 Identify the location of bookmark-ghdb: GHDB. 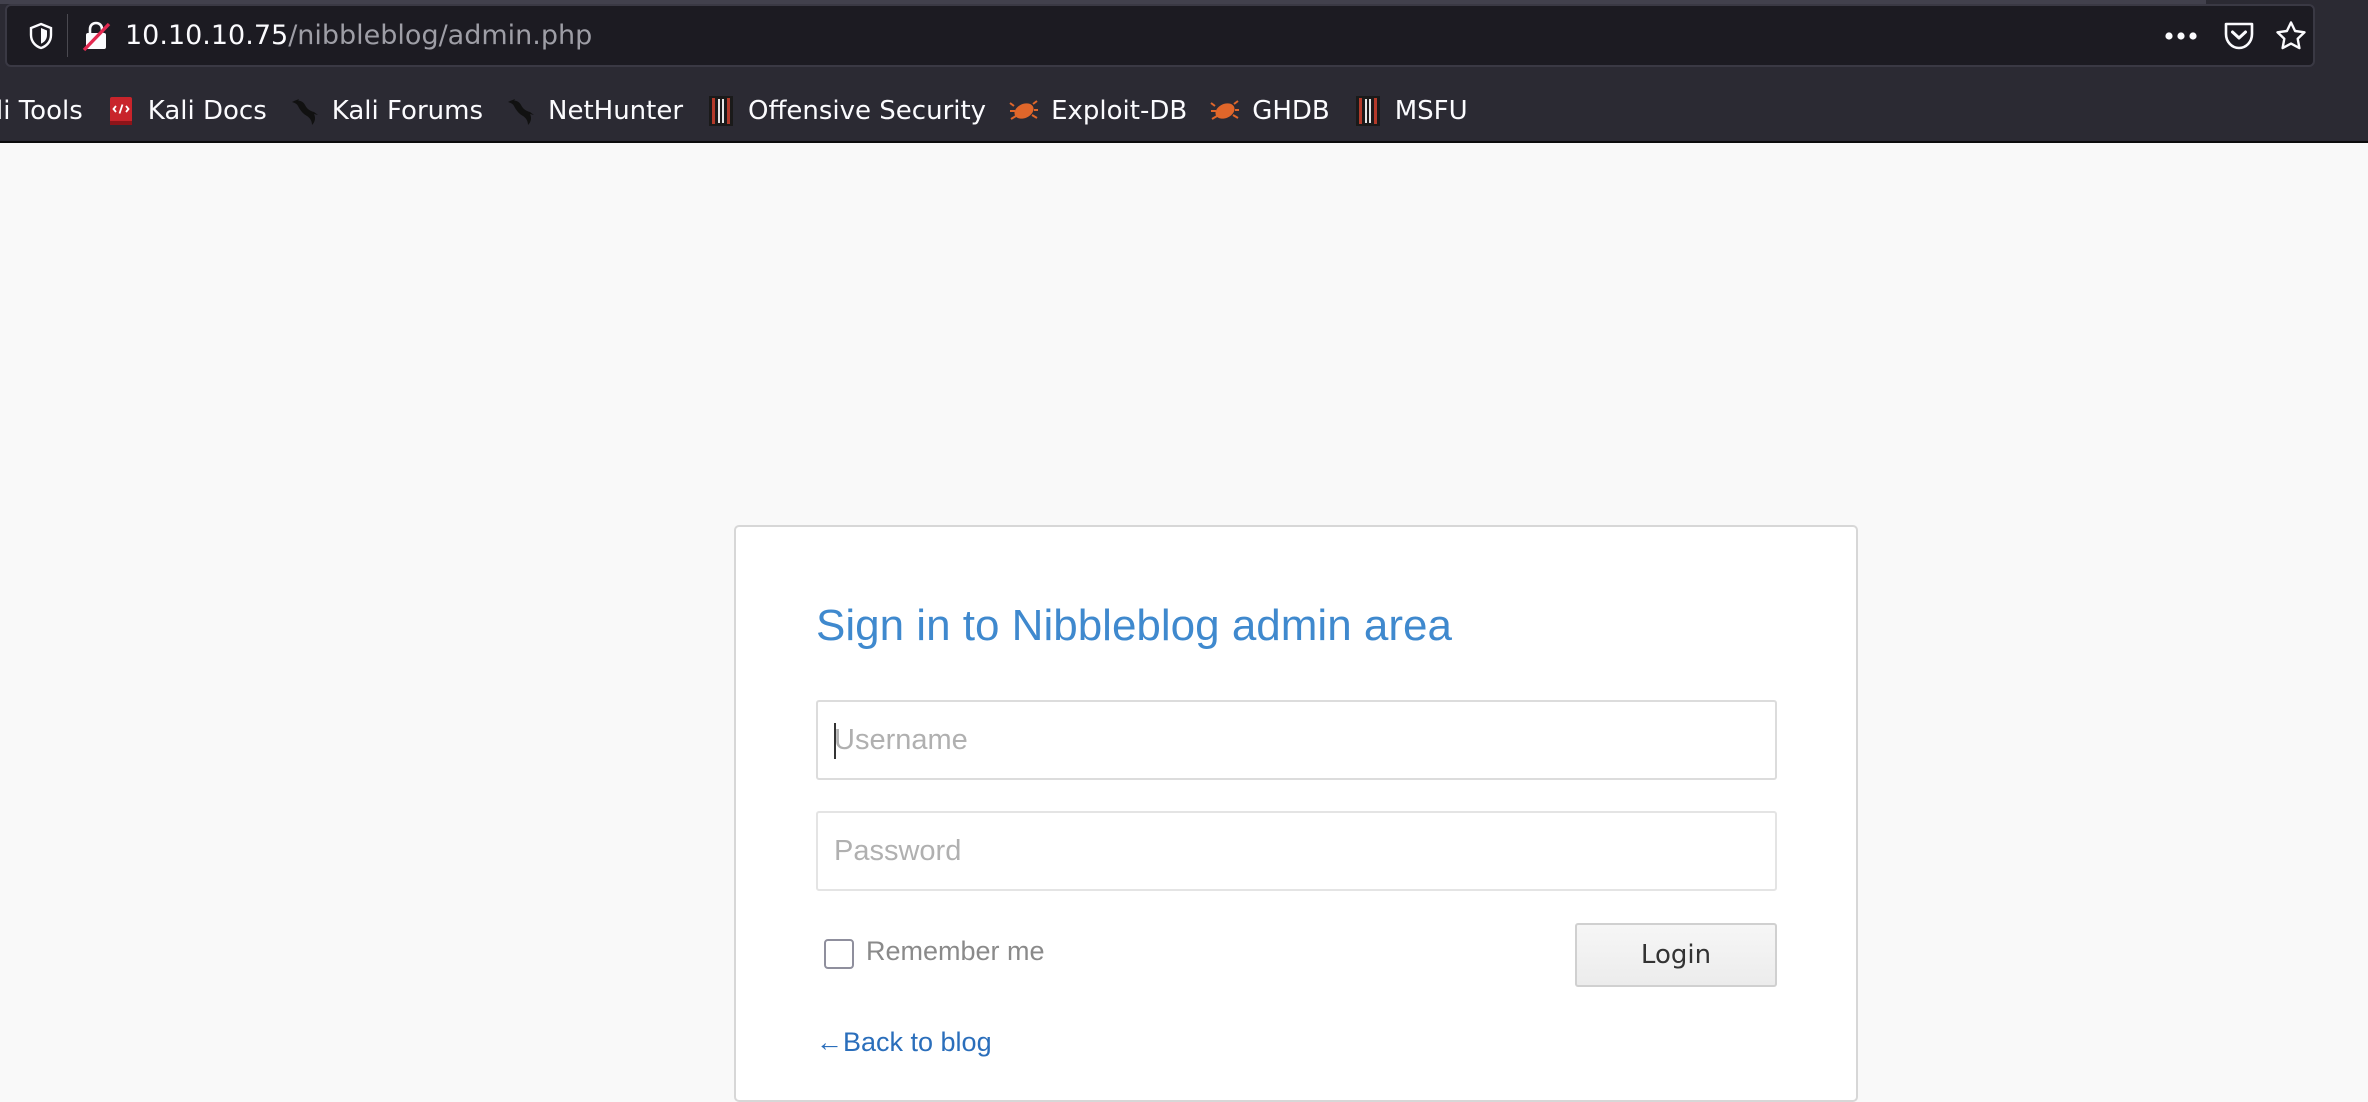
(1270, 111).